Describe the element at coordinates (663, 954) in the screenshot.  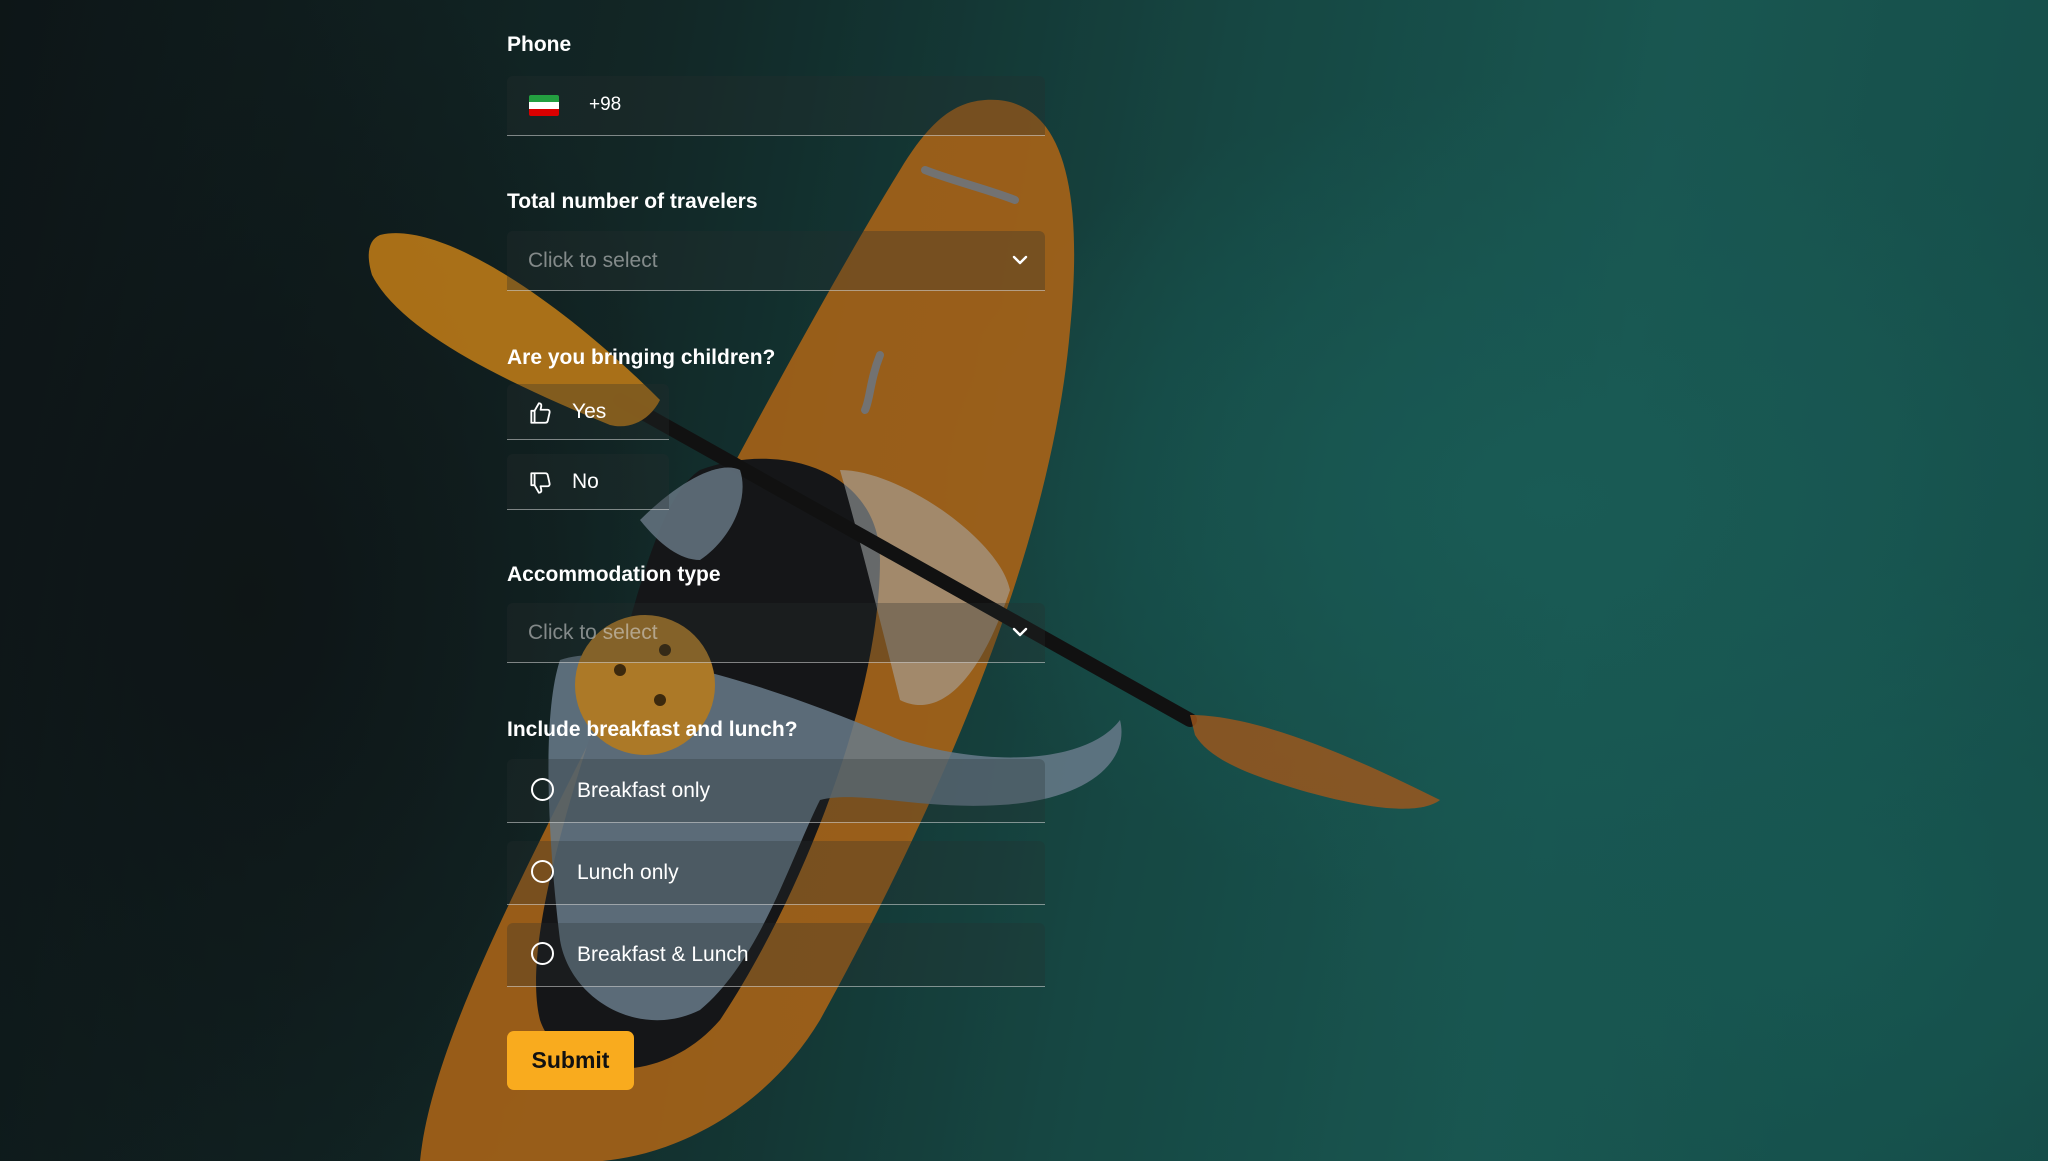
I see `meals-option-label: Breakfast & Lunch` at that location.